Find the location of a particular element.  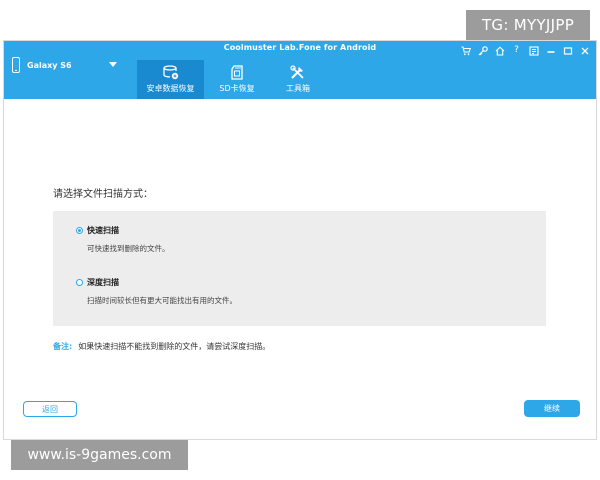

tab-label: SD卡恢复 is located at coordinates (237, 88).